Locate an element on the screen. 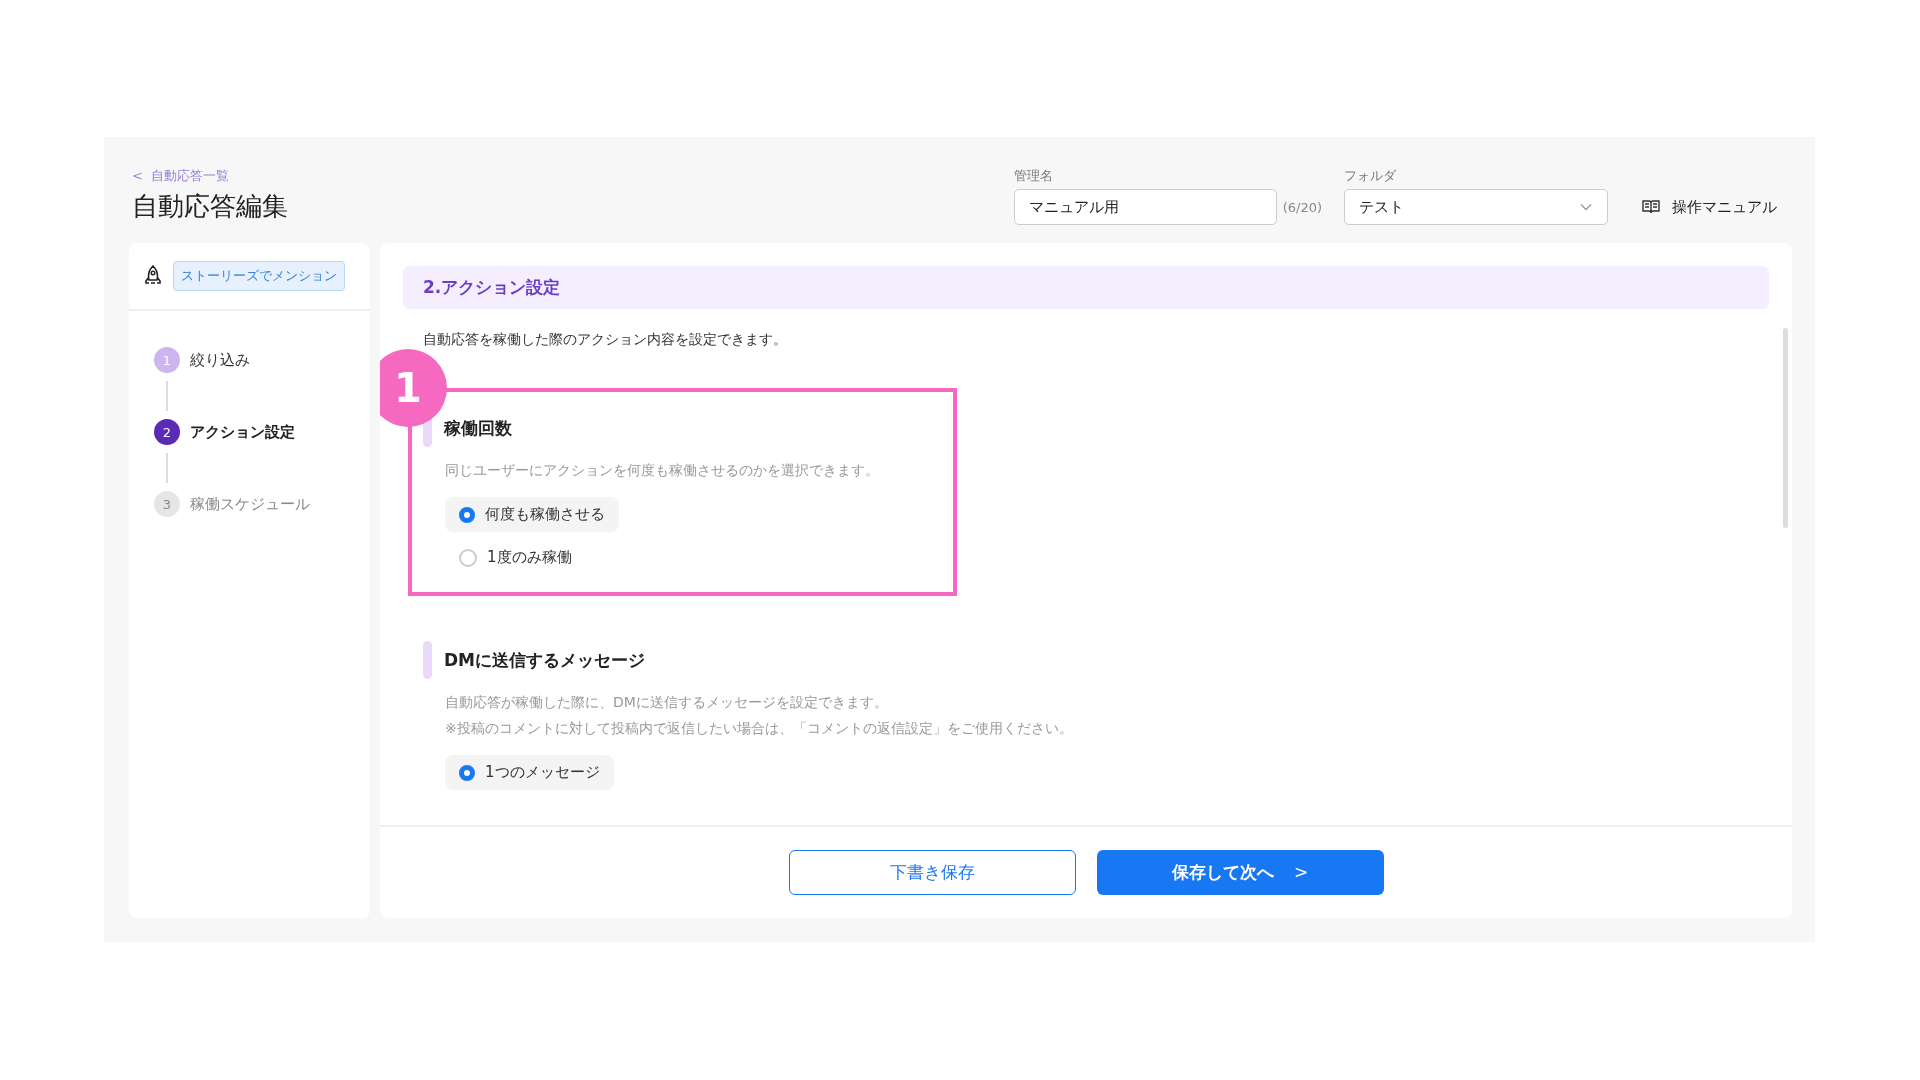 This screenshot has width=1920, height=1080. save-next-button: 保存して次へ > is located at coordinates (1240, 872).